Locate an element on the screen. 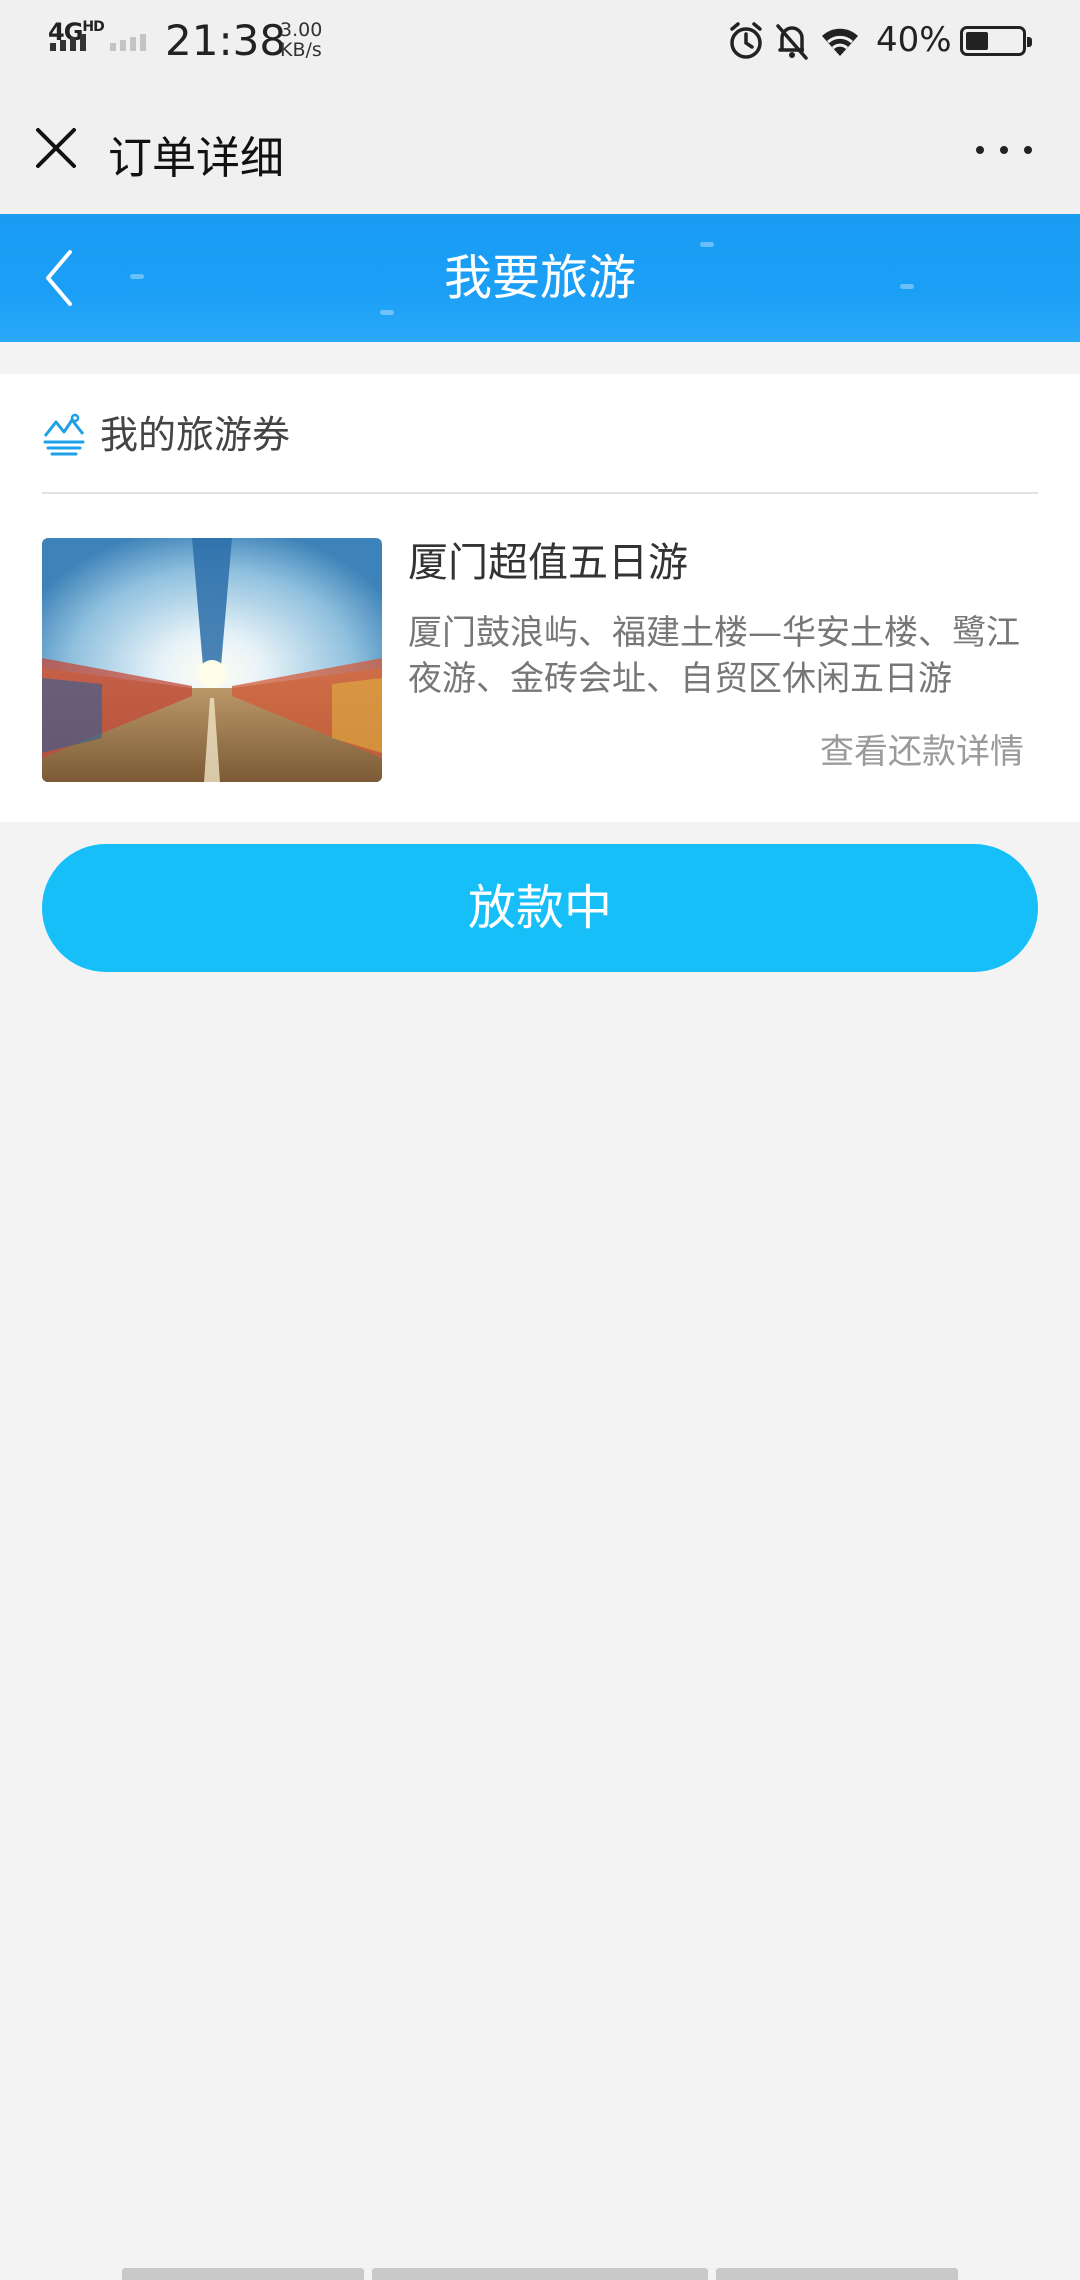 This screenshot has width=1080, height=2280. wifi-icon is located at coordinates (840, 42).